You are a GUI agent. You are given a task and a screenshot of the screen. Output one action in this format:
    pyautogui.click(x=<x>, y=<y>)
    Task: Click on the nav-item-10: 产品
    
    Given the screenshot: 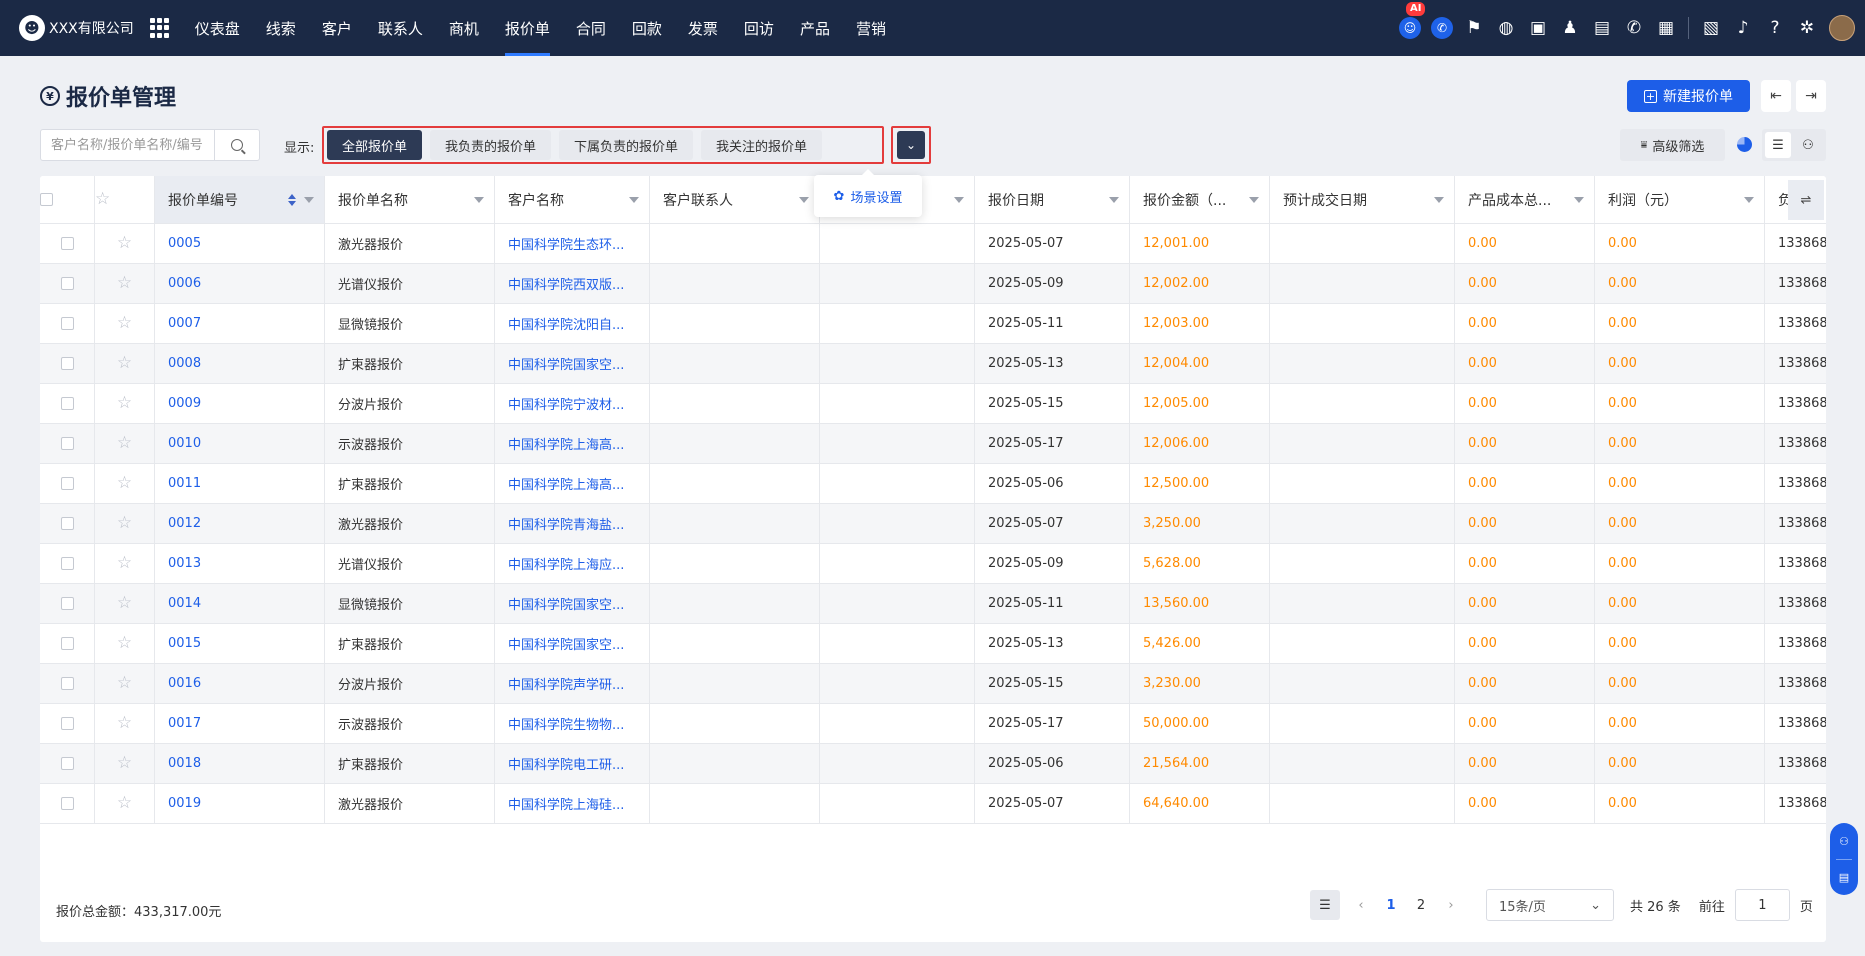 What is the action you would take?
    pyautogui.click(x=815, y=28)
    